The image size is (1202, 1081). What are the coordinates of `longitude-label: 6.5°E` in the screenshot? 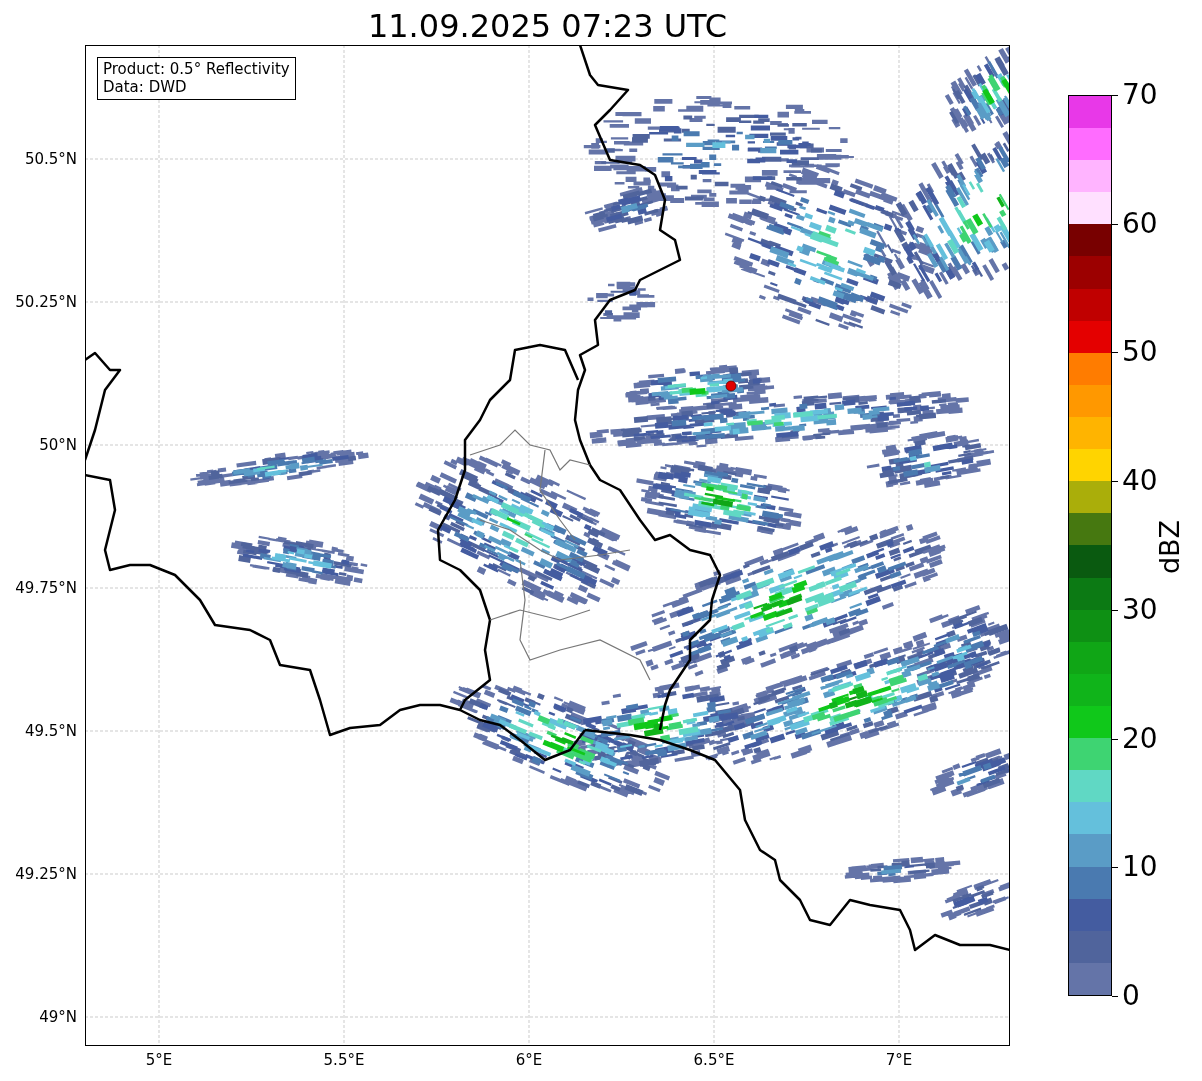 It's located at (714, 1060).